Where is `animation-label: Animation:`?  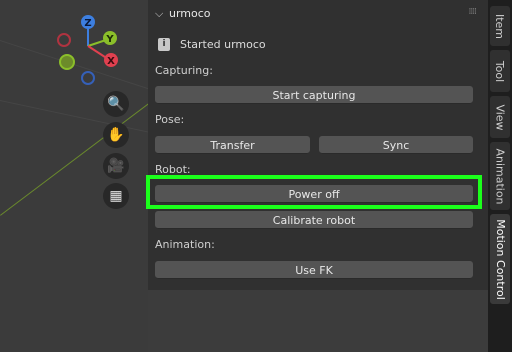
animation-label: Animation: is located at coordinates (185, 244).